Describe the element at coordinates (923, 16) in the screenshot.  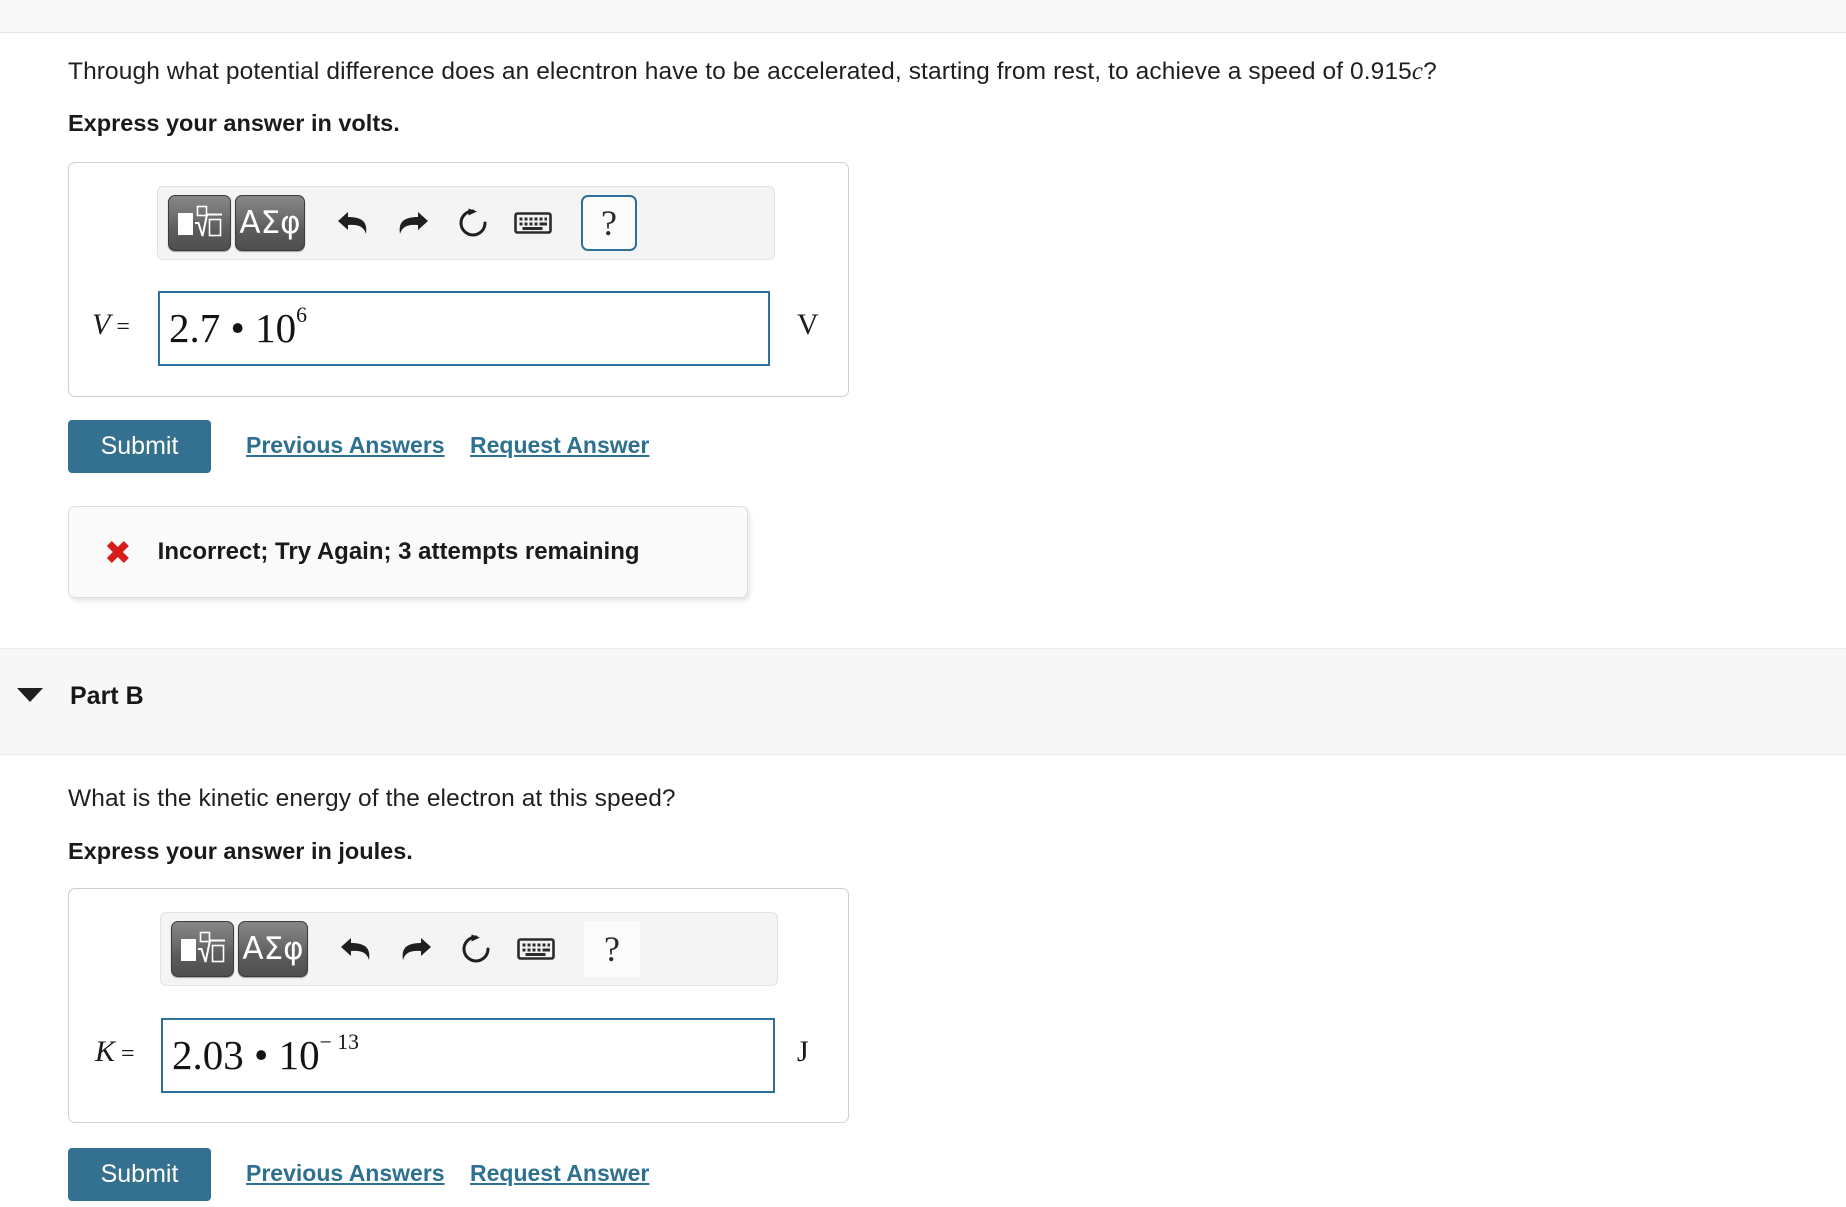
I see `top-strip` at that location.